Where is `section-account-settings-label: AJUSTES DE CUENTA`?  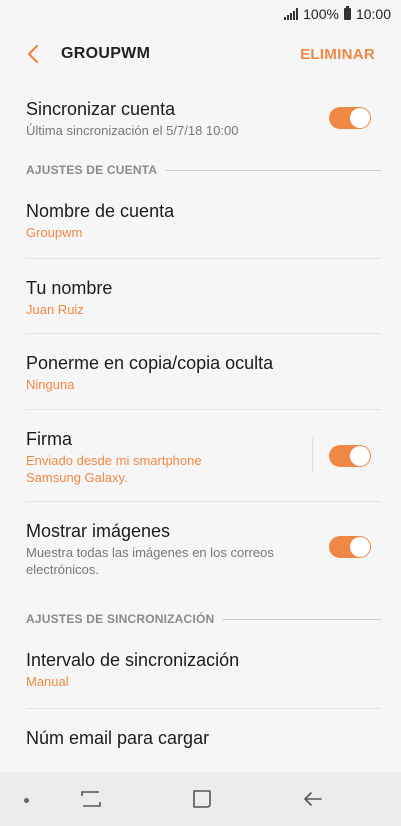 section-account-settings-label: AJUSTES DE CUENTA is located at coordinates (92, 170).